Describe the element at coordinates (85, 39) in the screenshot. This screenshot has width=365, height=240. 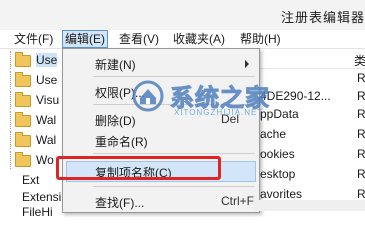
I see `menu-edit: 编辑(E)` at that location.